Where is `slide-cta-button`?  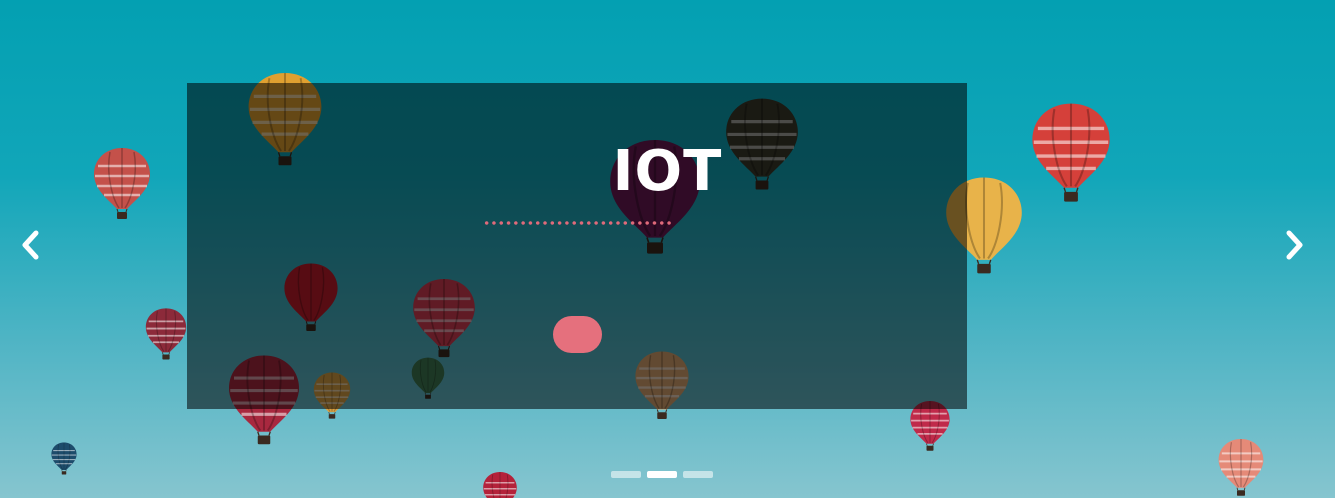 slide-cta-button is located at coordinates (577, 334).